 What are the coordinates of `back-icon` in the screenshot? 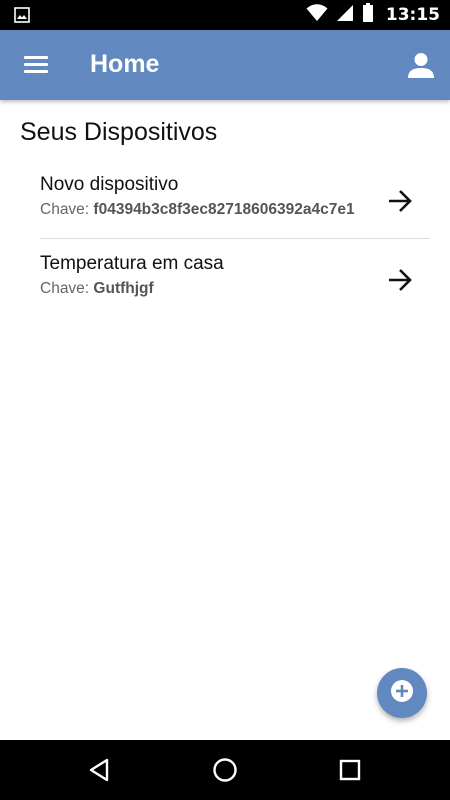 It's located at (100, 770).